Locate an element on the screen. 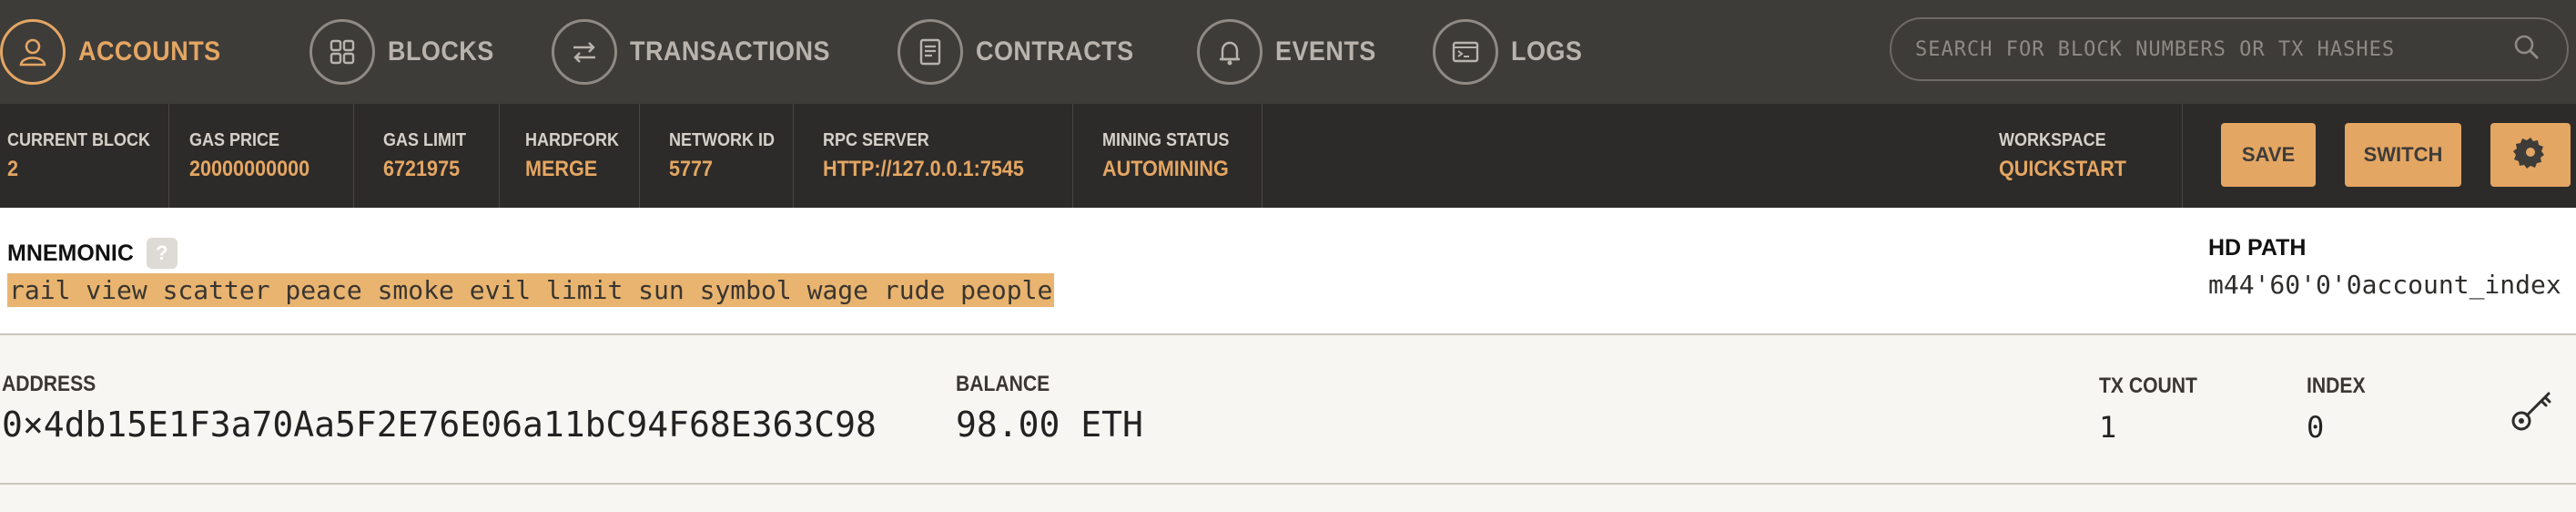 The width and height of the screenshot is (2576, 512). nav-item-accounts: ACCOUNTS is located at coordinates (118, 52).